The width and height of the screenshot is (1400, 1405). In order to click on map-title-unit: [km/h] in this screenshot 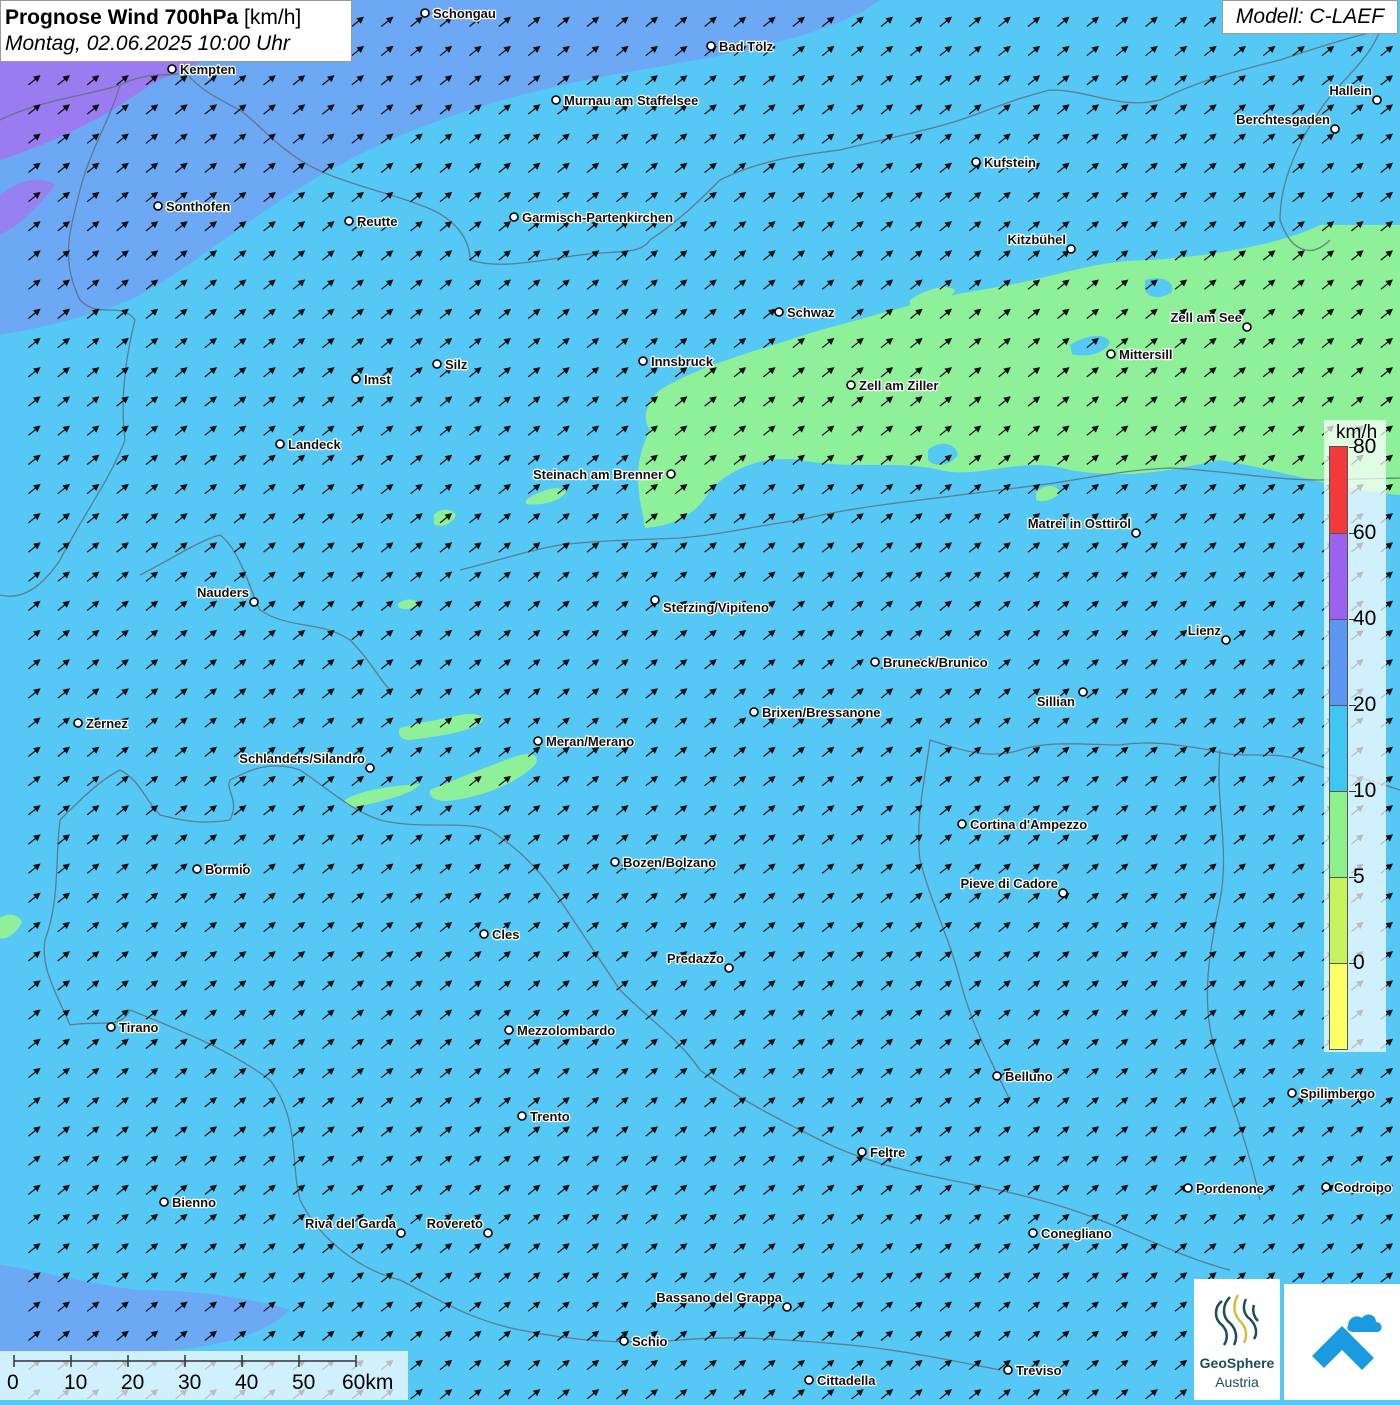, I will do `click(273, 17)`.